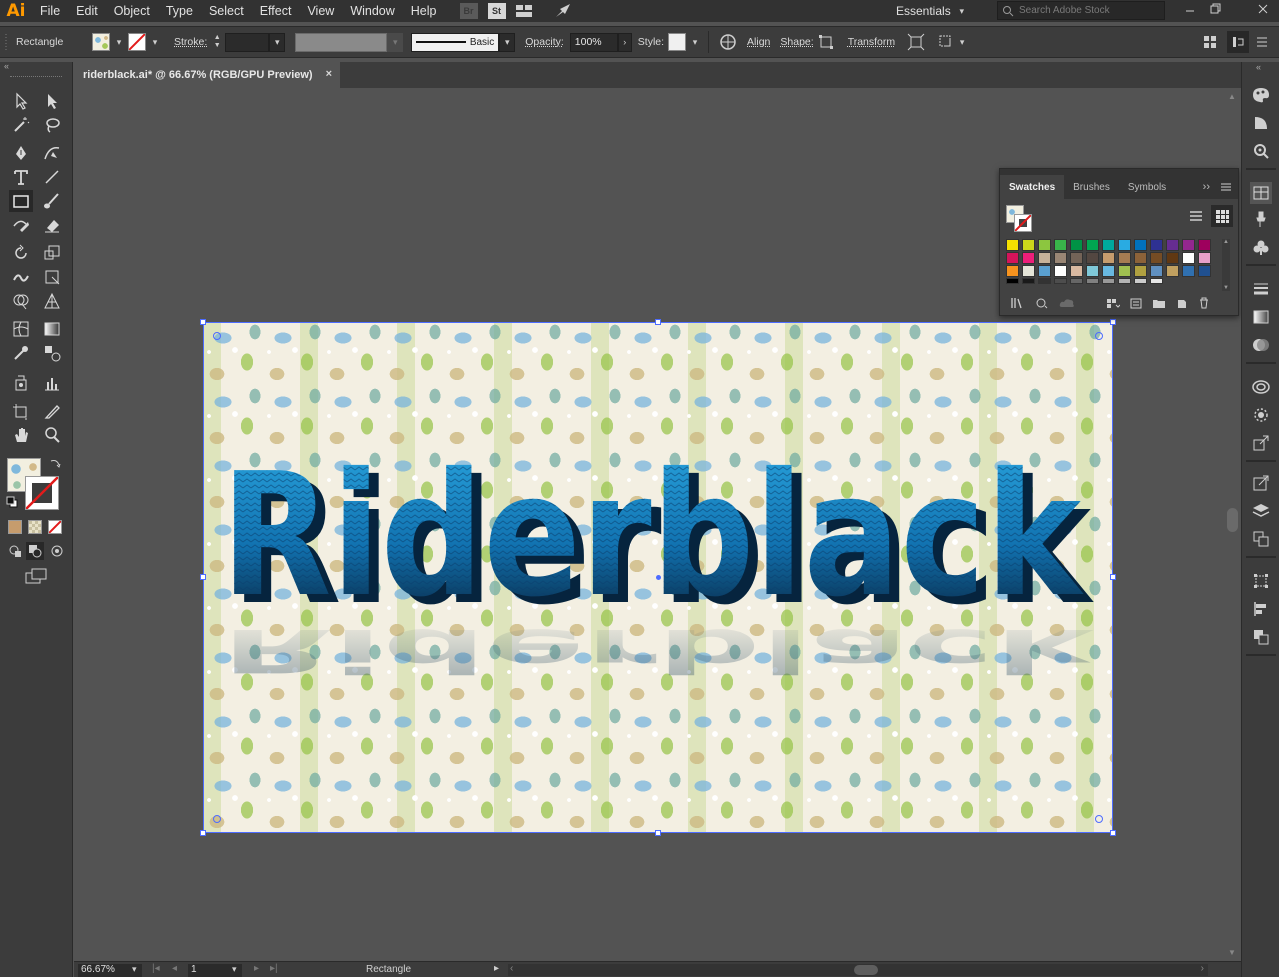 This screenshot has height=977, width=1279. What do you see at coordinates (677, 42) in the screenshot?
I see `graphic-style-swatch` at bounding box center [677, 42].